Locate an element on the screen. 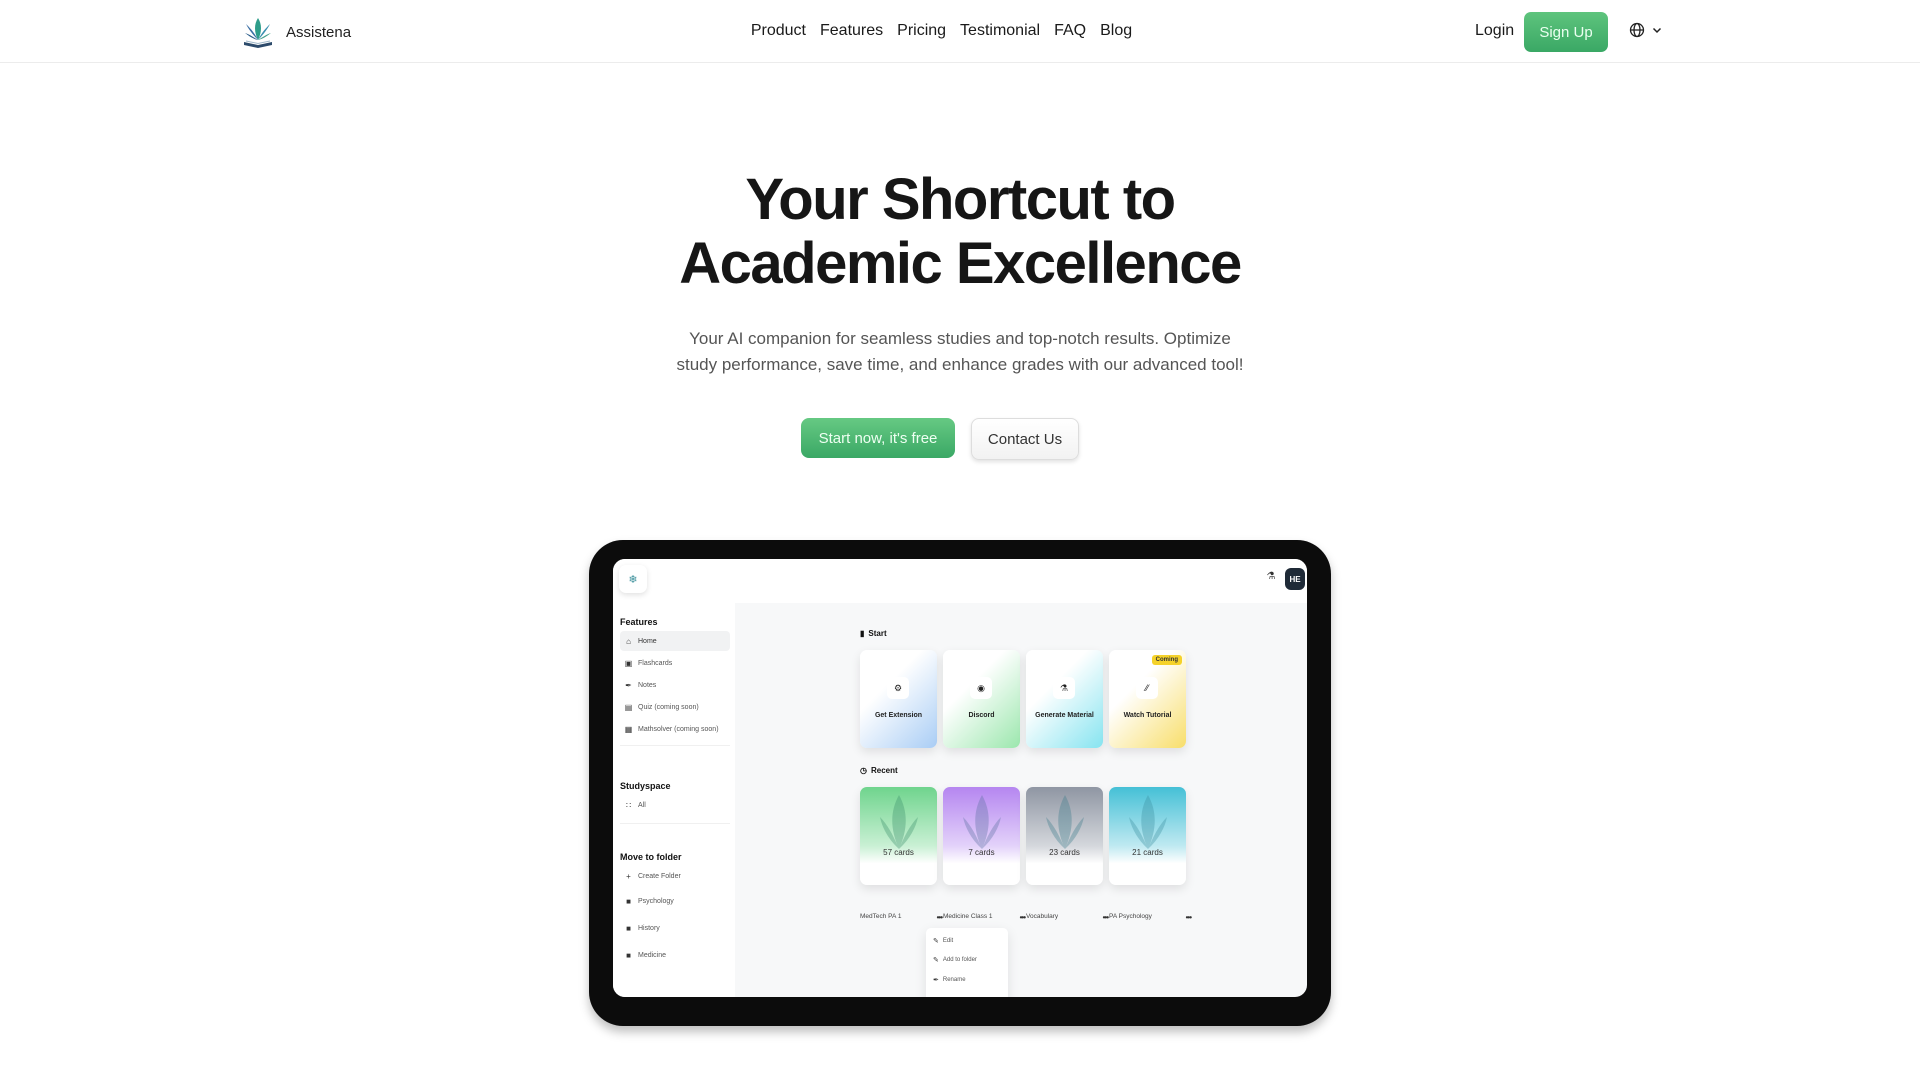 The image size is (1920, 1080). start-card-discord: ◉ Discord is located at coordinates (981, 699).